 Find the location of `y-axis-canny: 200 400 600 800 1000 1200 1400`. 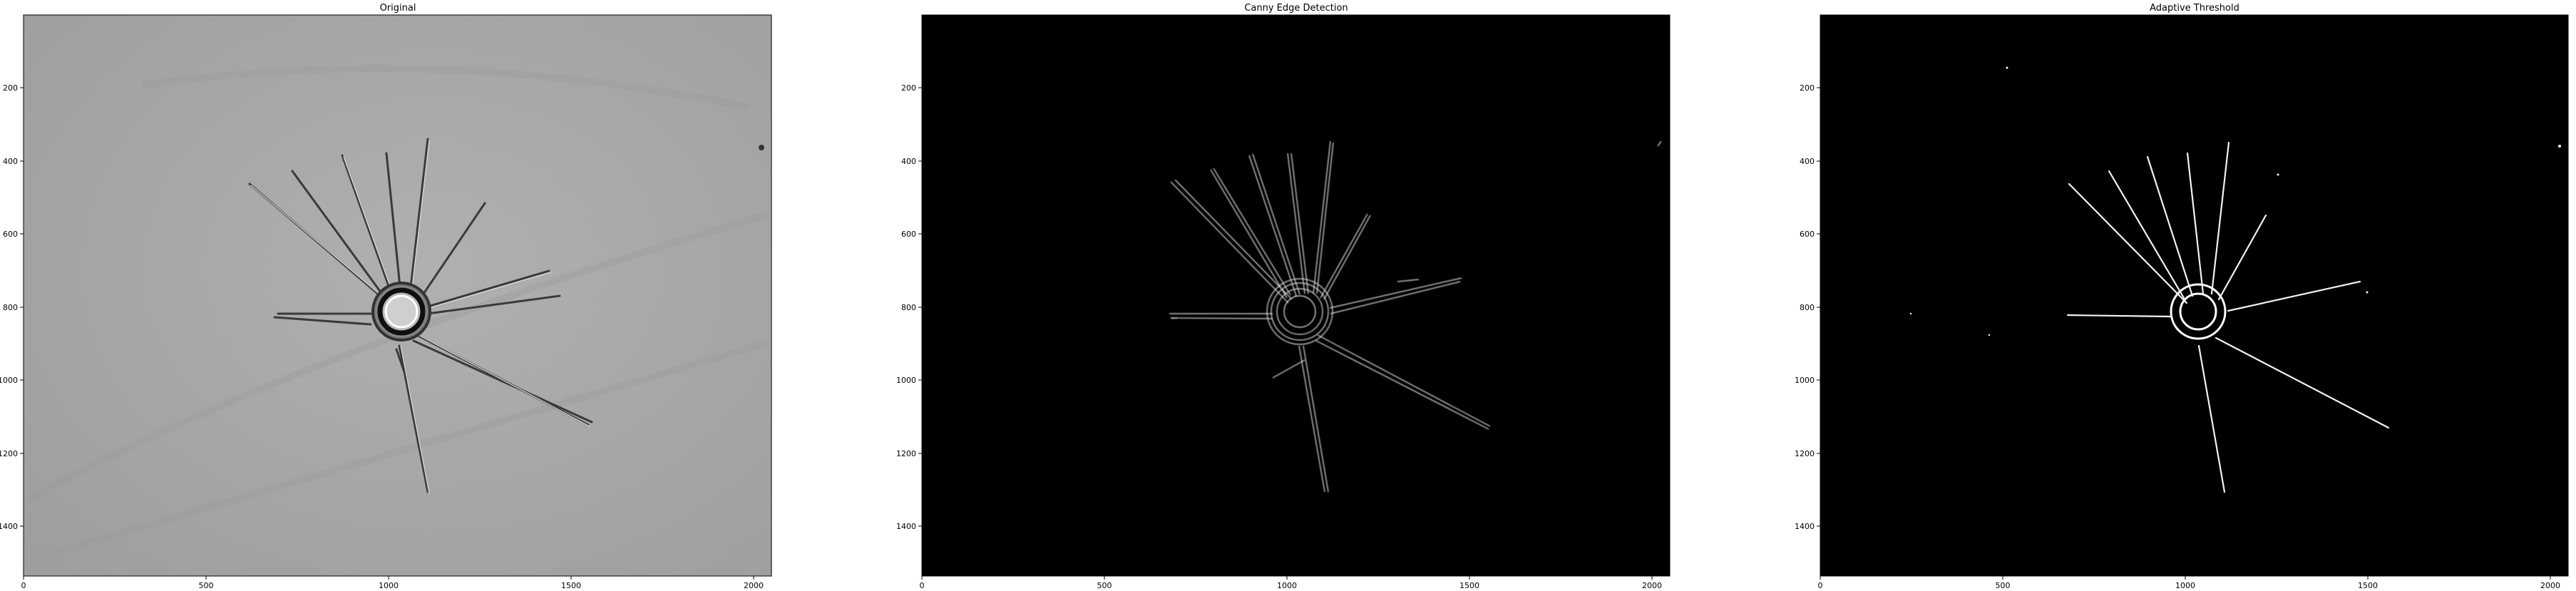

y-axis-canny: 200 400 600 800 1000 1200 1400 is located at coordinates (909, 307).